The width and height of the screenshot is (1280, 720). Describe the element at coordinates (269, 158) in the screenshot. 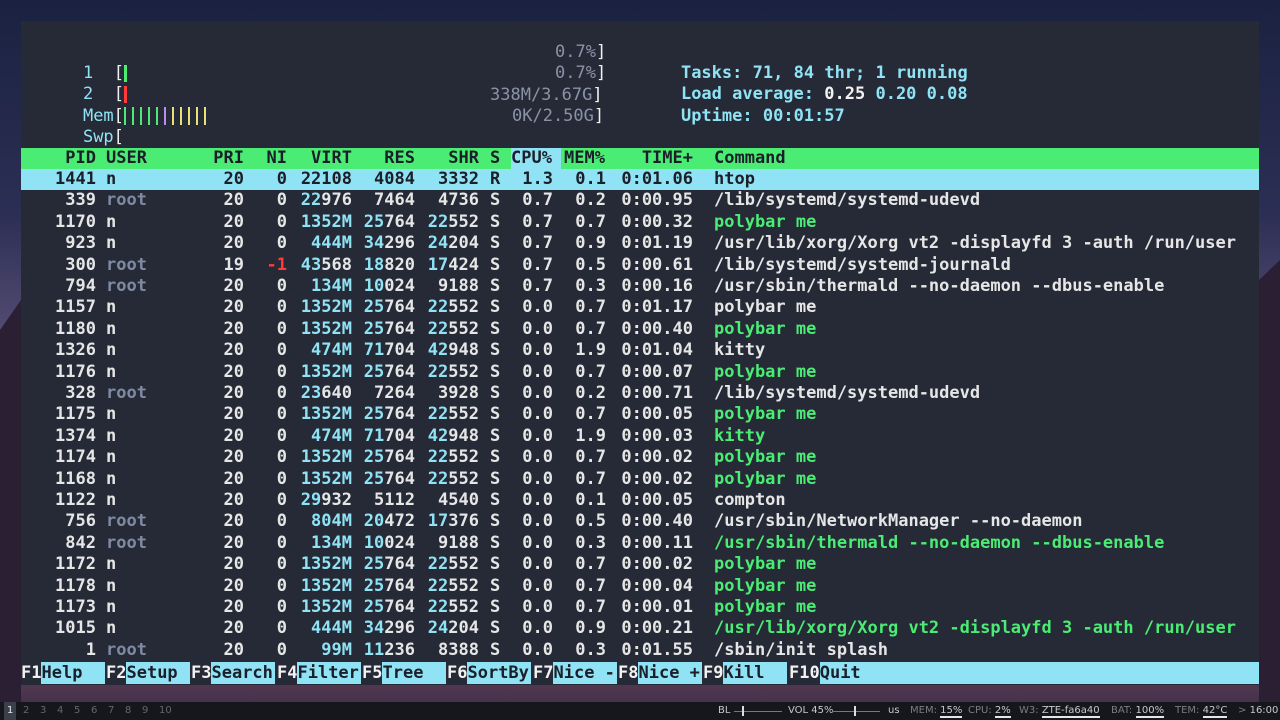

I see `col-ni: NI` at that location.